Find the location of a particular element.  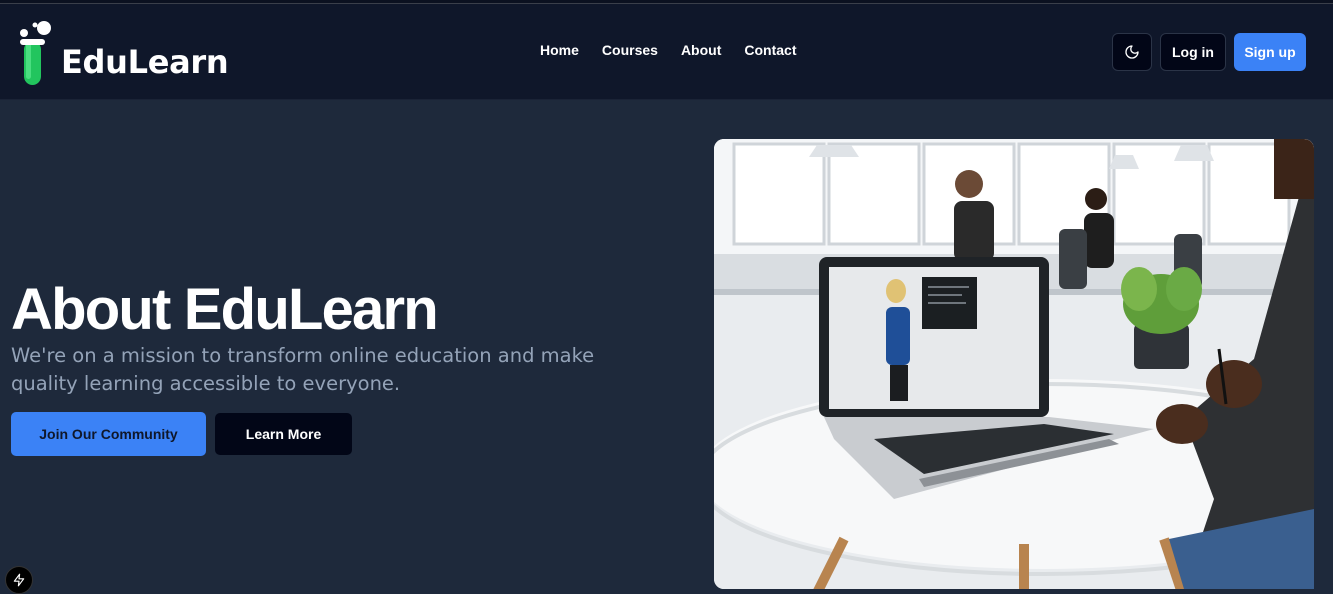

signup-button: Sign up is located at coordinates (1270, 52).